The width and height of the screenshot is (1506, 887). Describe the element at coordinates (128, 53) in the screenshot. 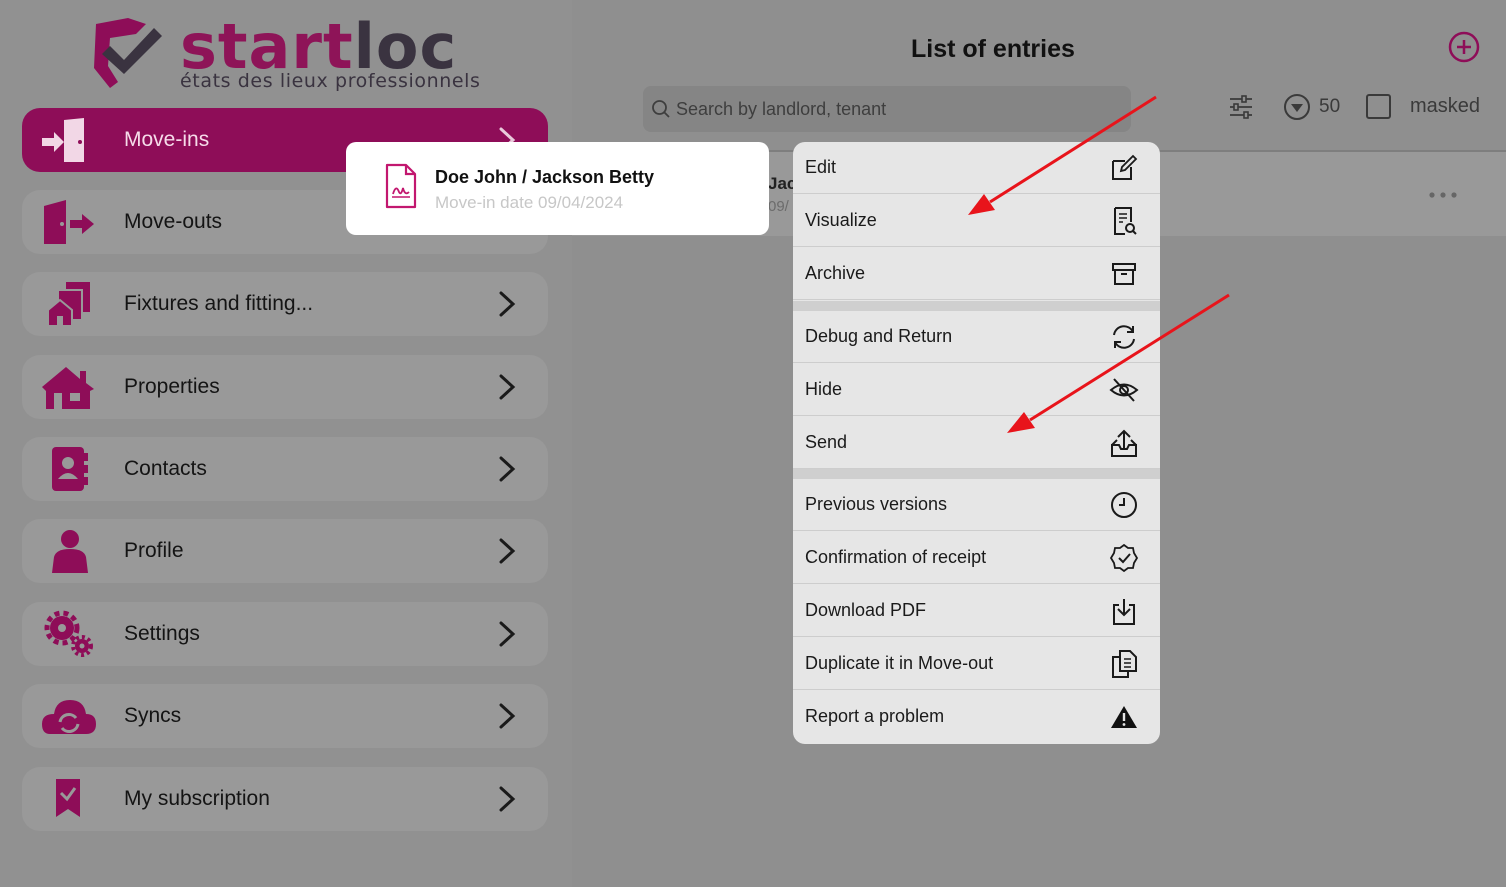

I see `startloc-logo-icon` at that location.